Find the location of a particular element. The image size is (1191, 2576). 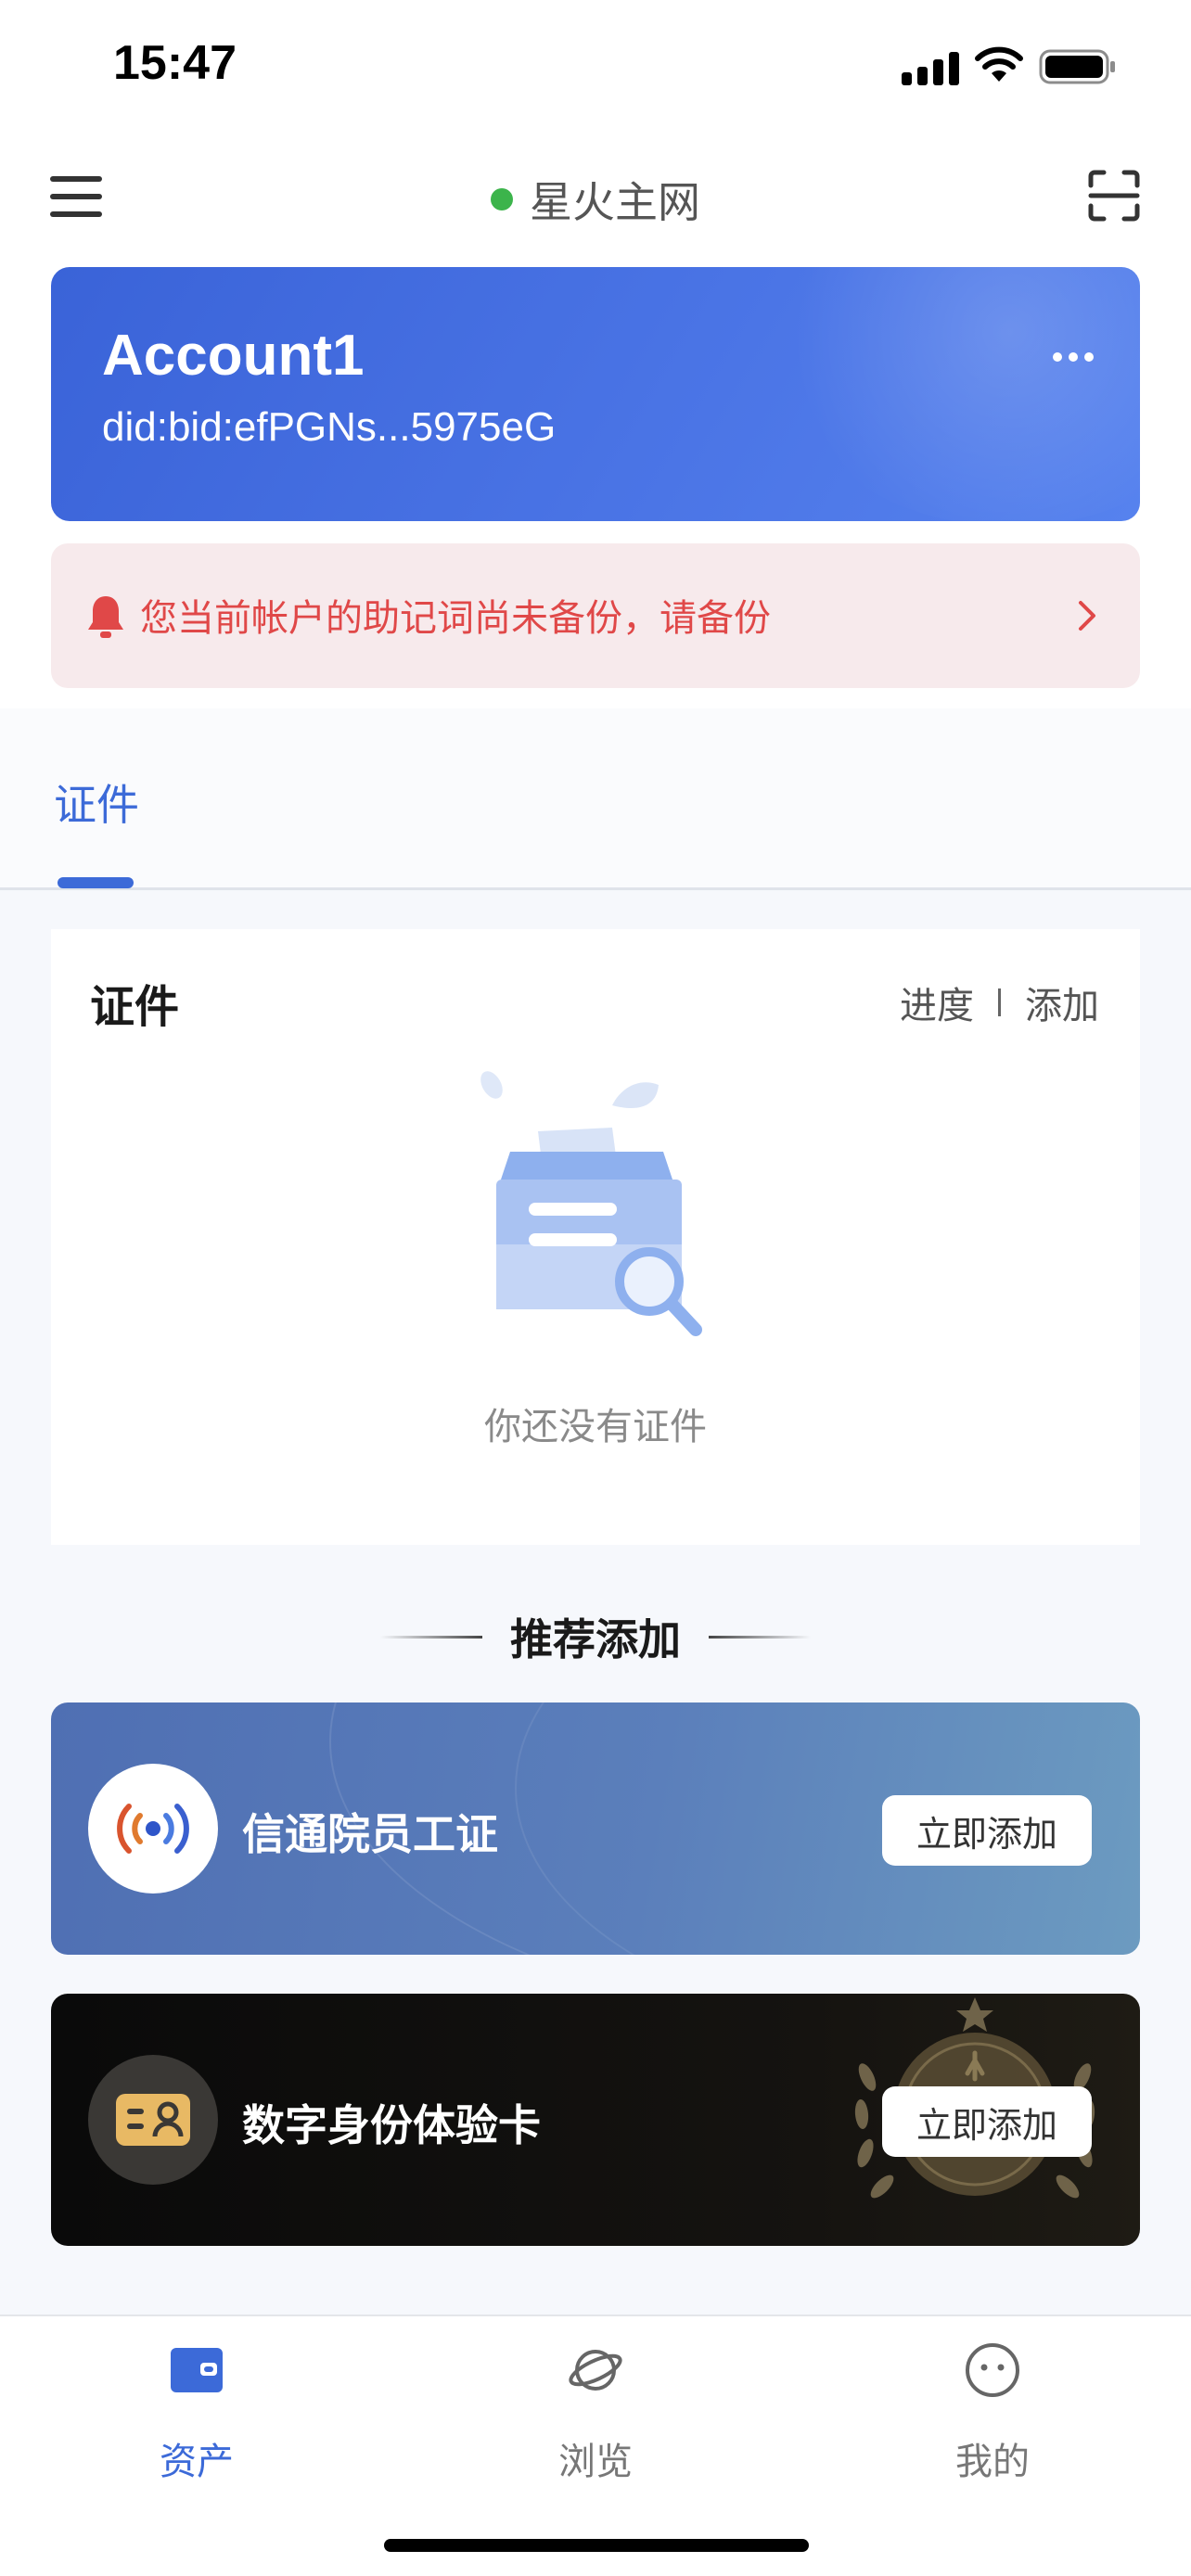

cellular-signal-icon is located at coordinates (931, 67).